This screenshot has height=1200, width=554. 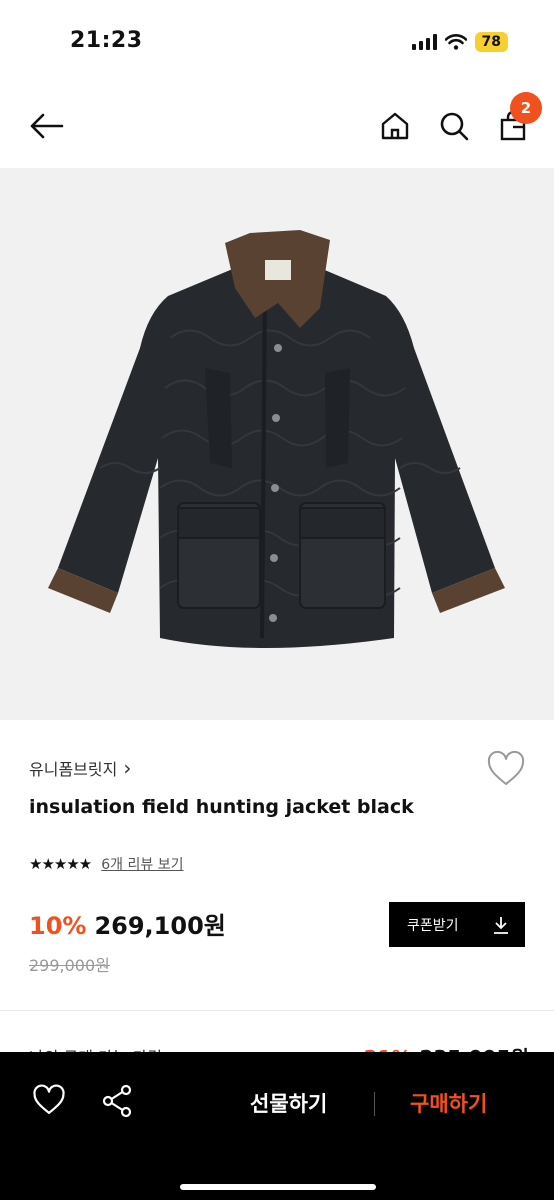 I want to click on status-bar: 21:23 78, so click(x=277, y=42).